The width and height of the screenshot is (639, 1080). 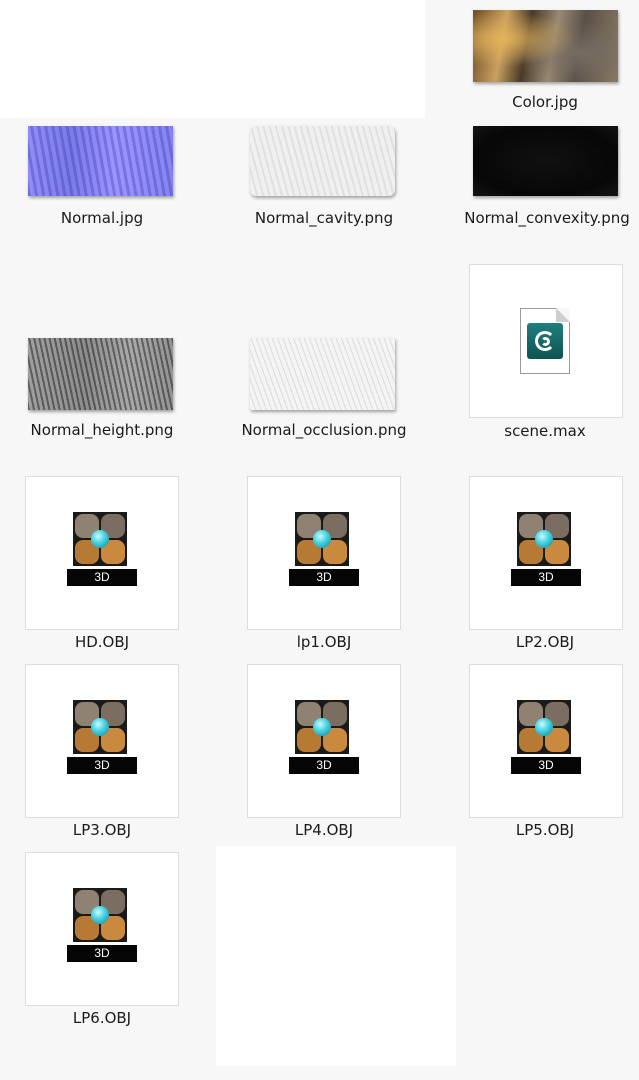 What do you see at coordinates (545, 431) in the screenshot?
I see `file-name: scene.max` at bounding box center [545, 431].